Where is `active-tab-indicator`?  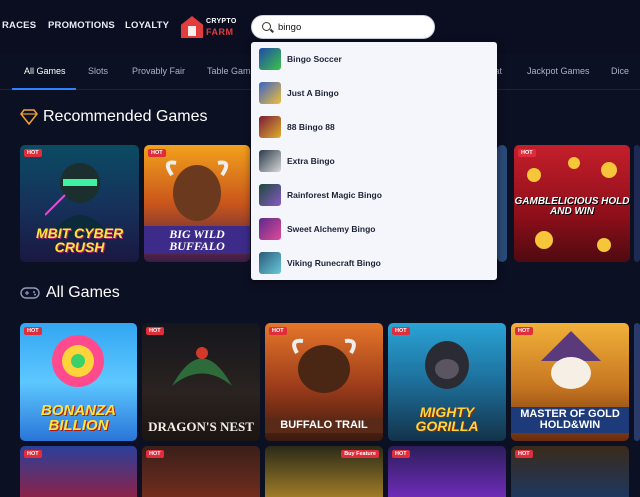 active-tab-indicator is located at coordinates (44, 89).